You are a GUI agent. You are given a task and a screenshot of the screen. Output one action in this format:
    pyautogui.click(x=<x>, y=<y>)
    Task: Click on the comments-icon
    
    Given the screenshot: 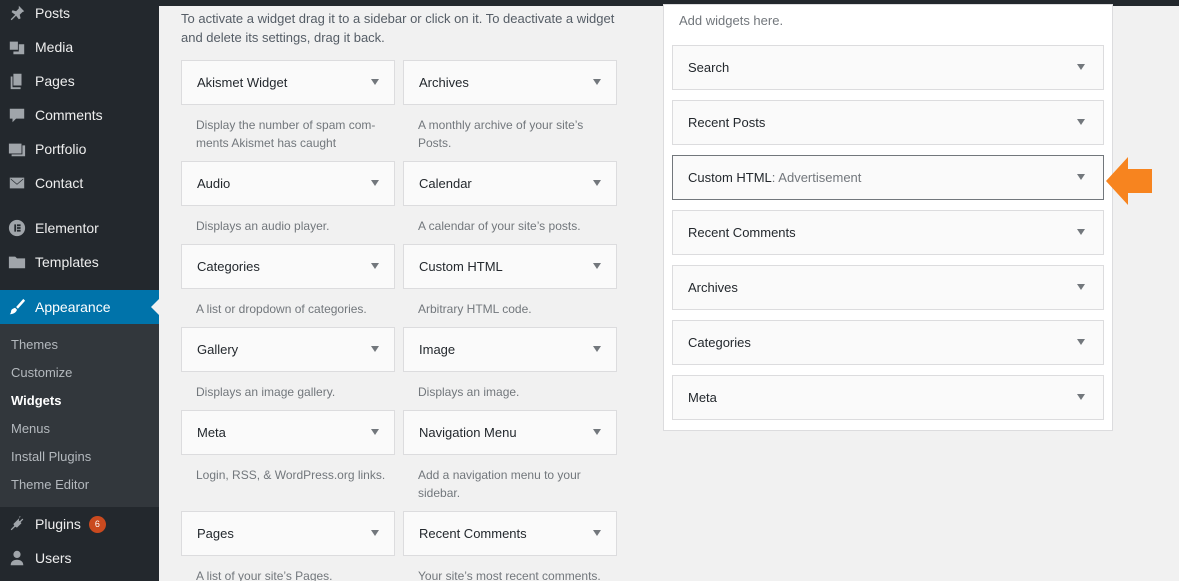 What is the action you would take?
    pyautogui.click(x=17, y=115)
    